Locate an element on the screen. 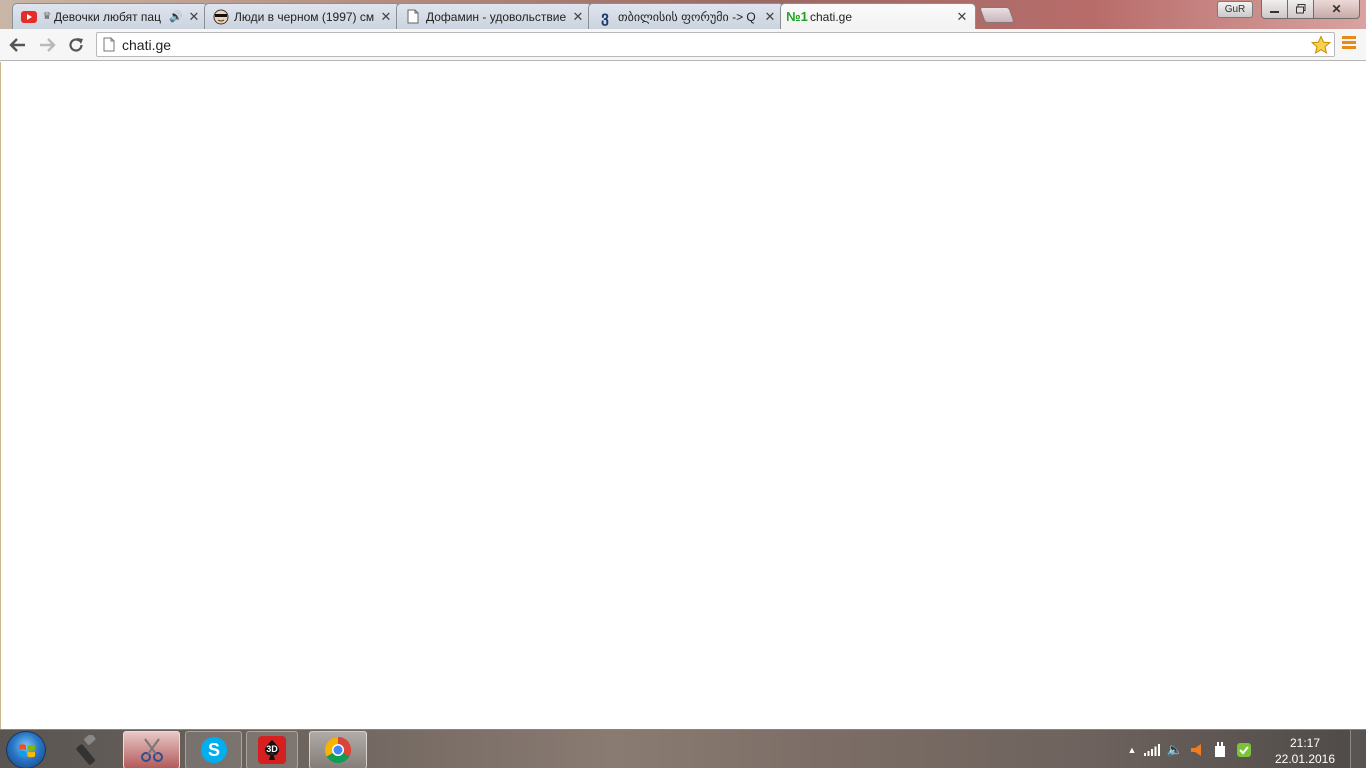 This screenshot has width=1366, height=768. restore-button is located at coordinates (1301, 9).